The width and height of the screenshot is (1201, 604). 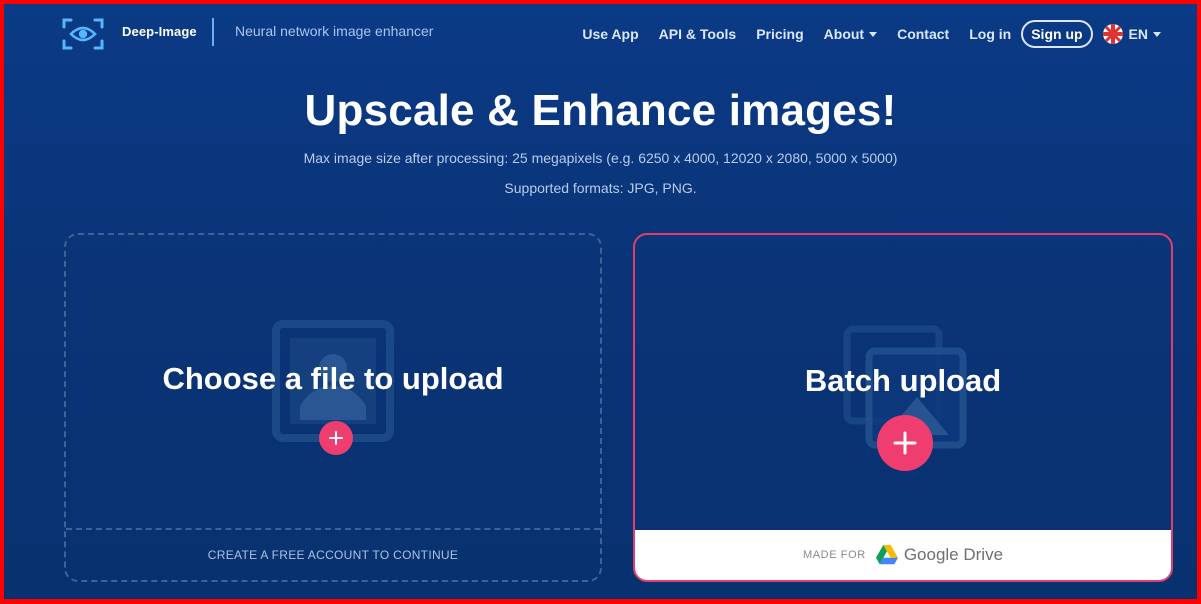 I want to click on add-batch-button, so click(x=905, y=443).